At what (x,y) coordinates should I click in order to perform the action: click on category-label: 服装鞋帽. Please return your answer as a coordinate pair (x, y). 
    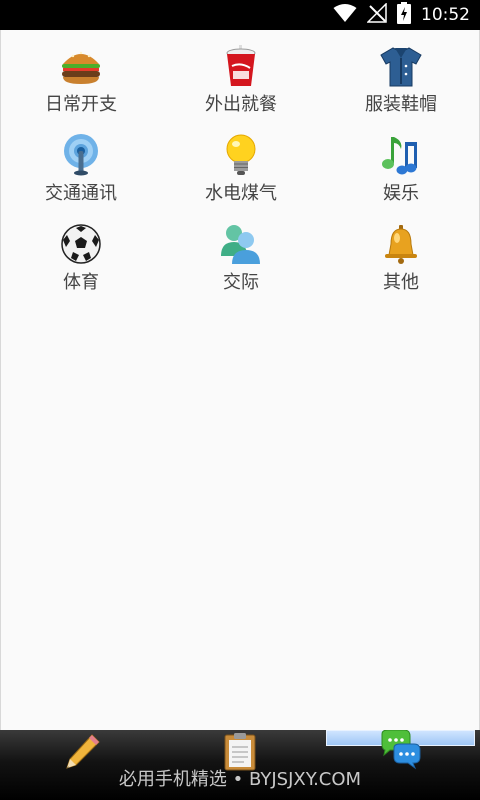
    Looking at the image, I should click on (401, 104).